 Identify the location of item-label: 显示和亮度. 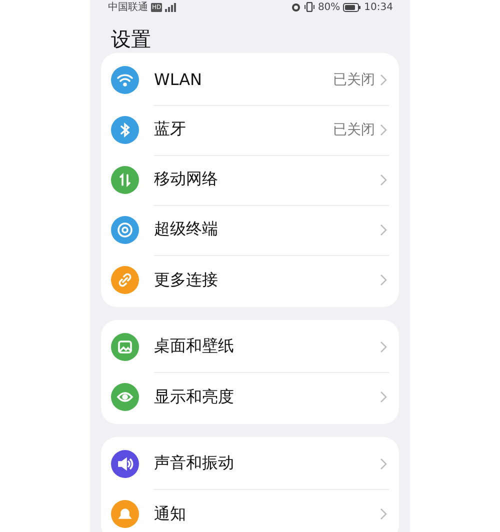
(194, 397).